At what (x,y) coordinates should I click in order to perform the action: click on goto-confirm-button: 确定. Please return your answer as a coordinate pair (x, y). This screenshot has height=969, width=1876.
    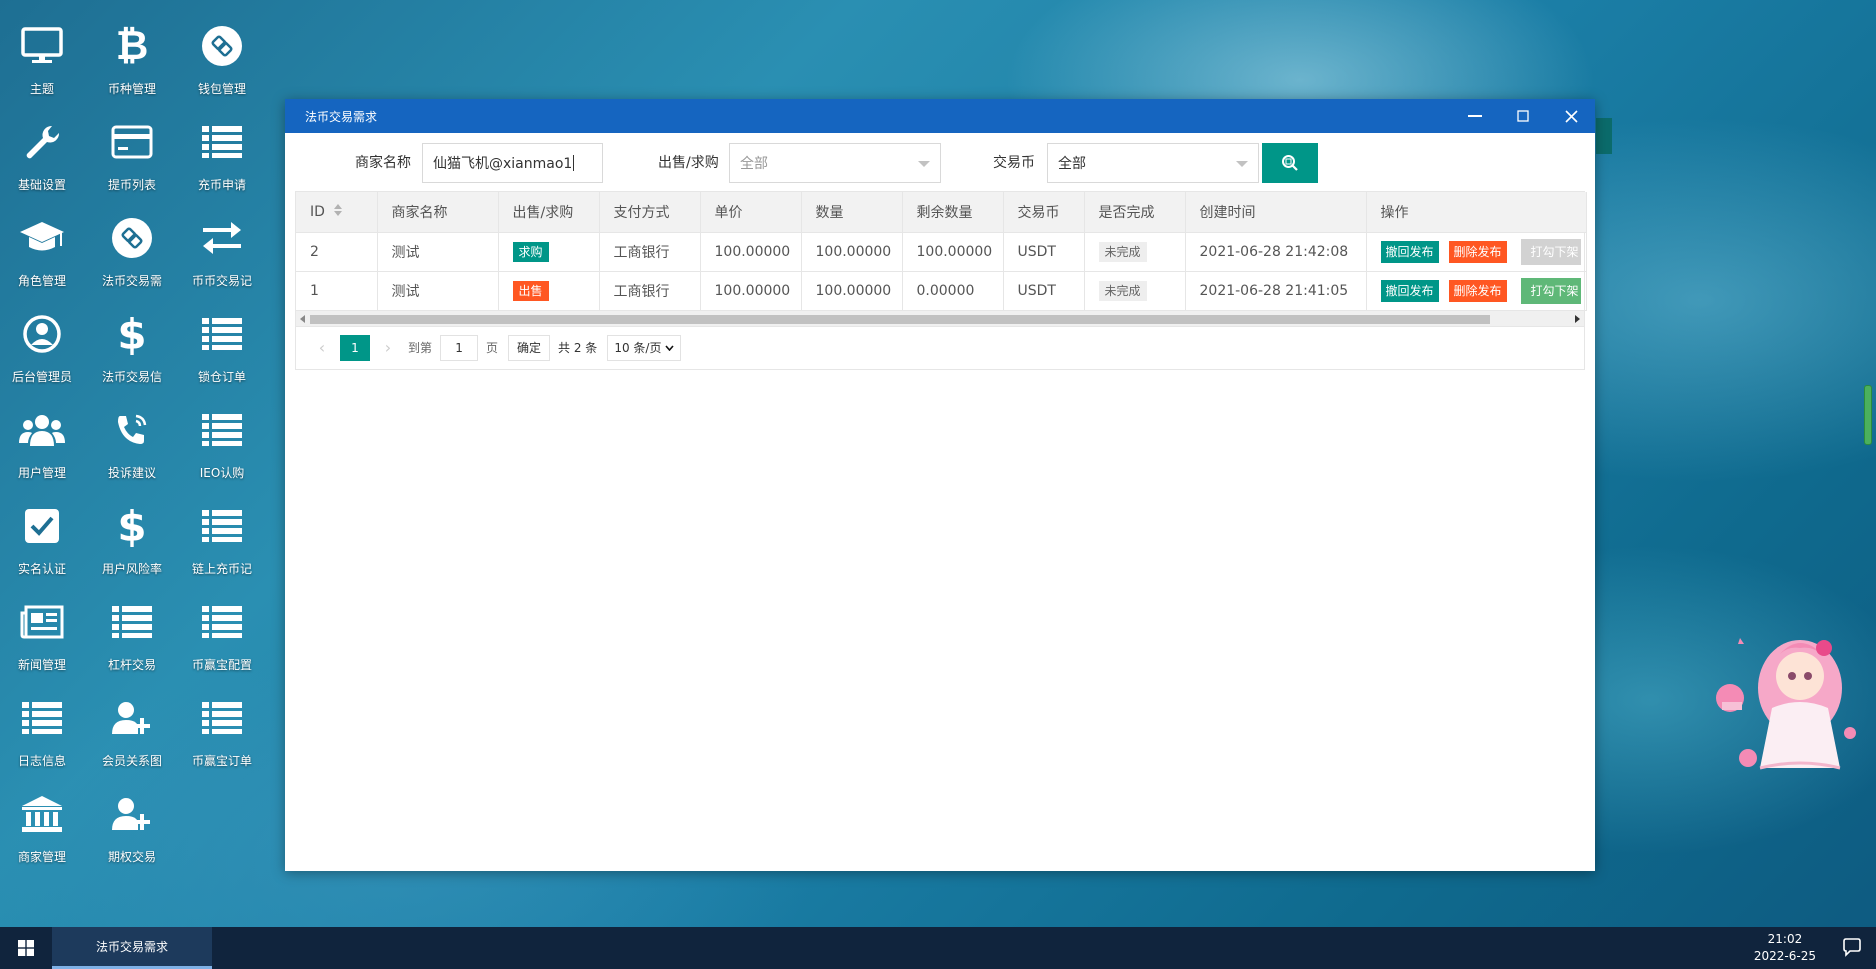
    Looking at the image, I should click on (529, 347).